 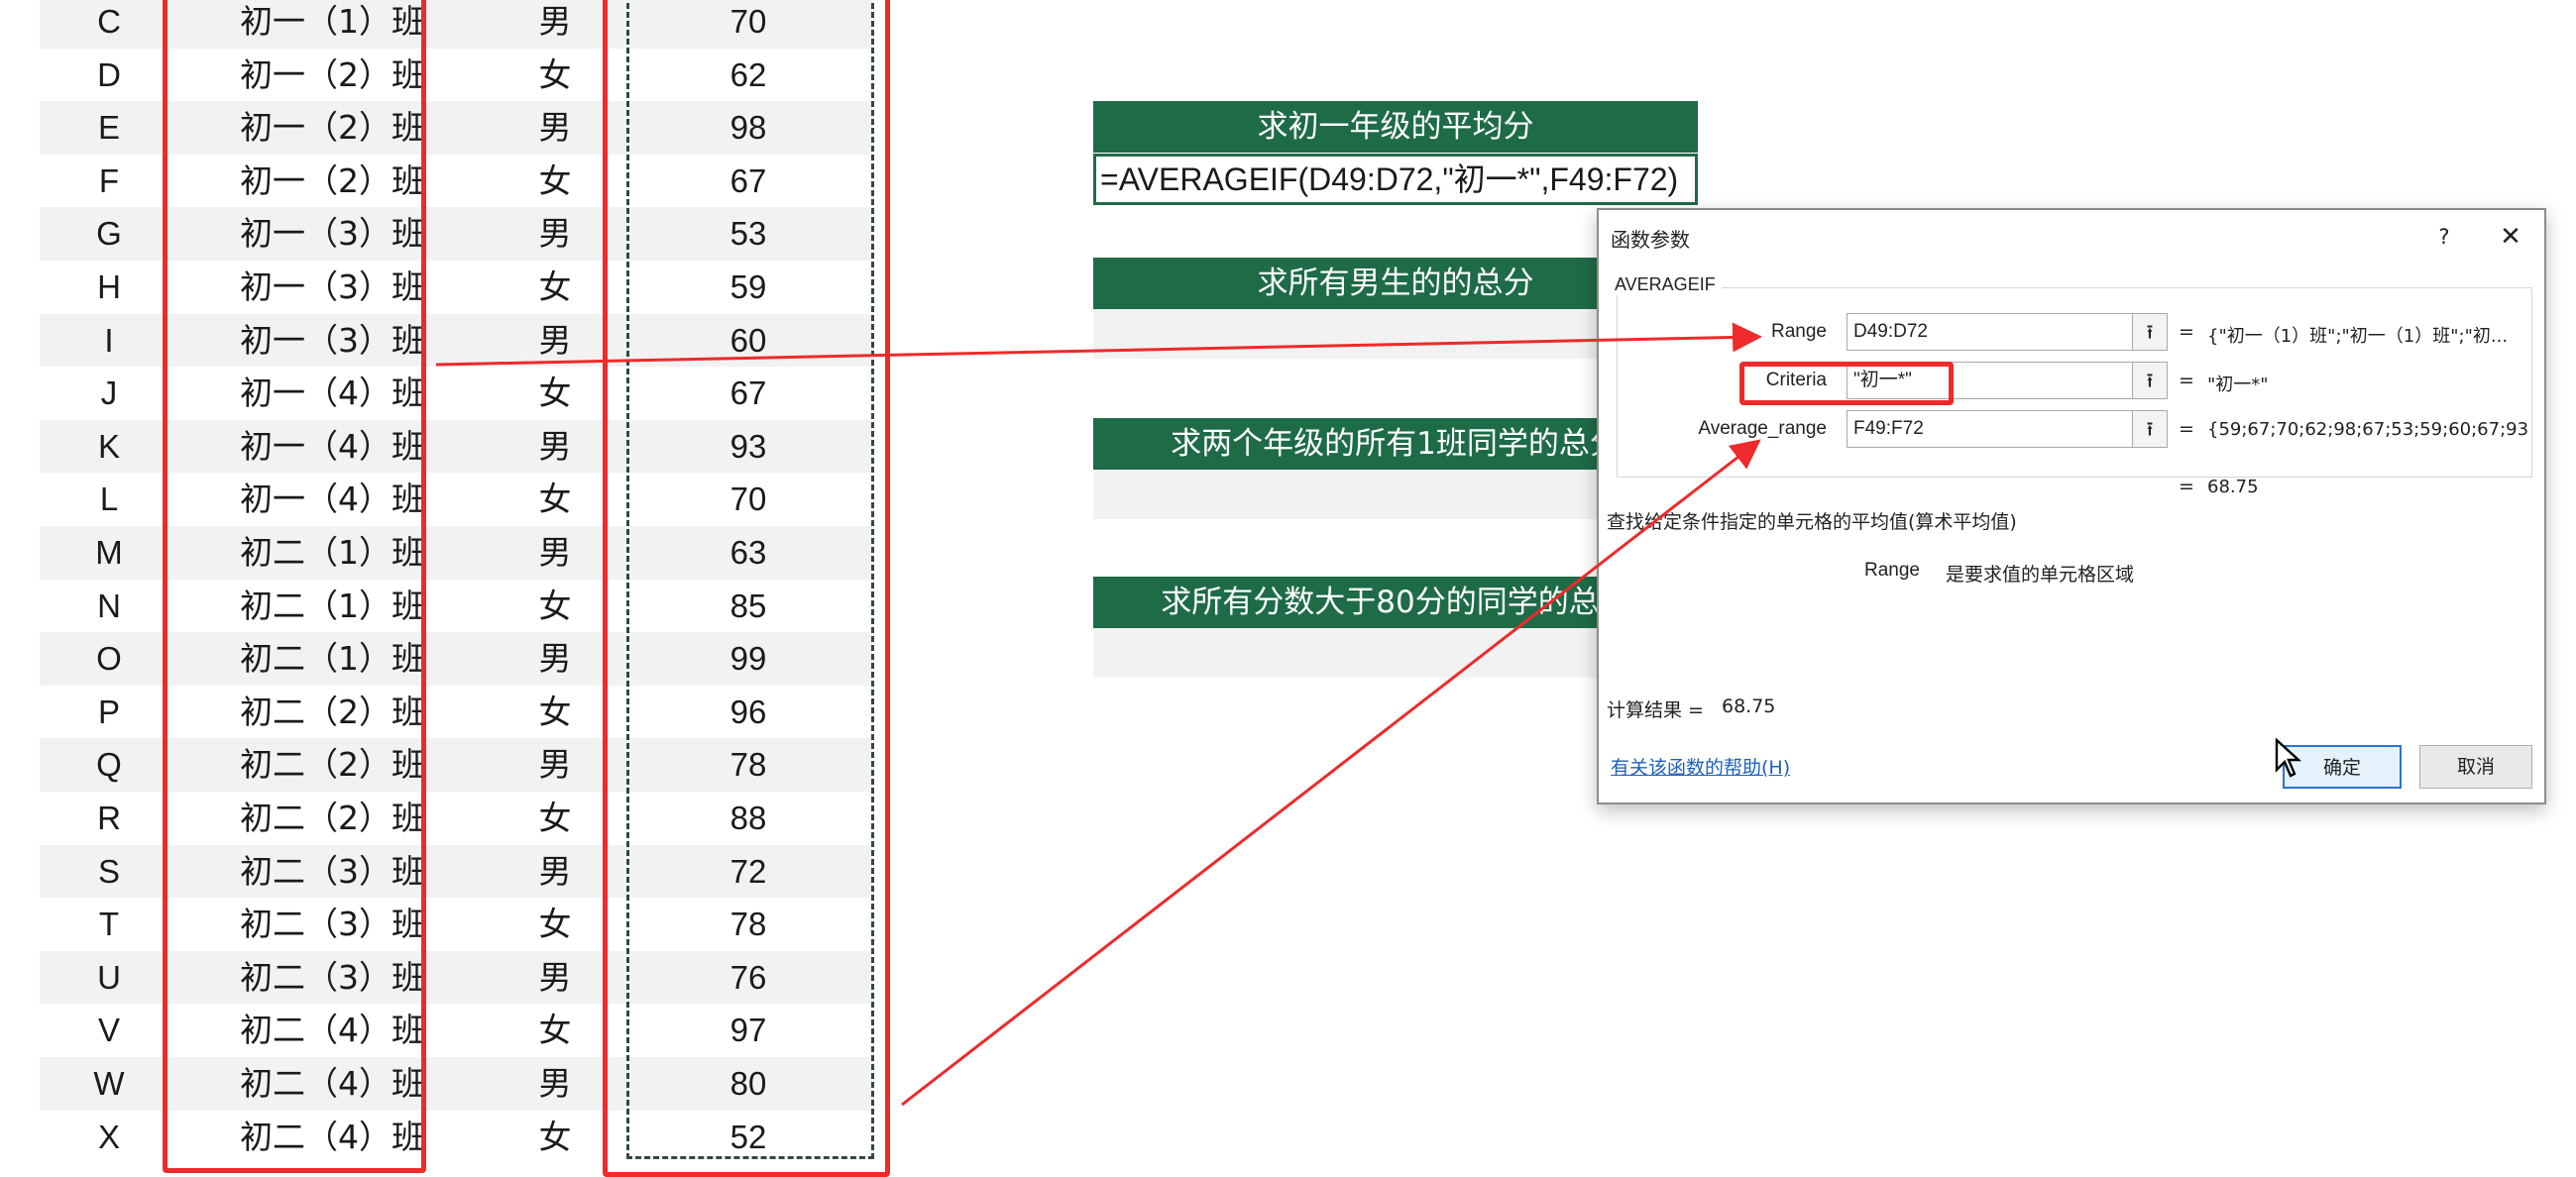 What do you see at coordinates (109, 446) in the screenshot?
I see `row-label: K` at bounding box center [109, 446].